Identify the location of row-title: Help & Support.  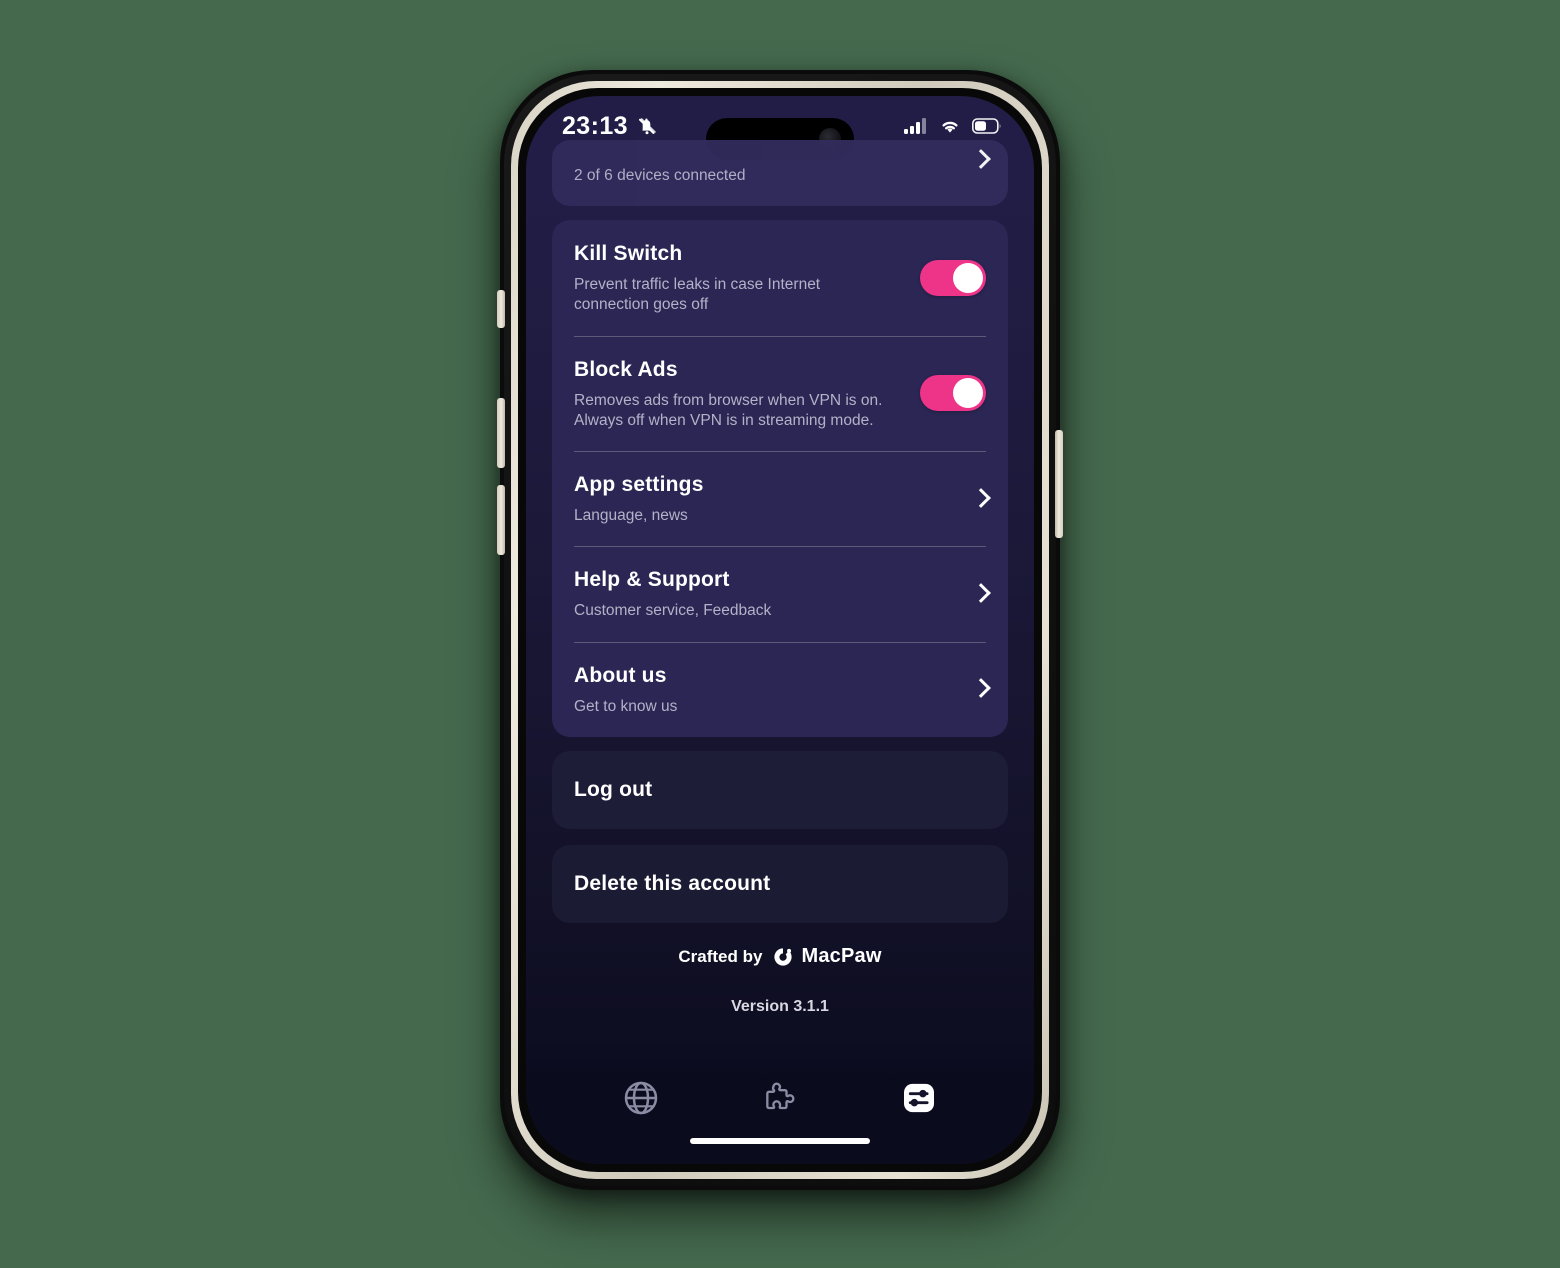
(652, 580).